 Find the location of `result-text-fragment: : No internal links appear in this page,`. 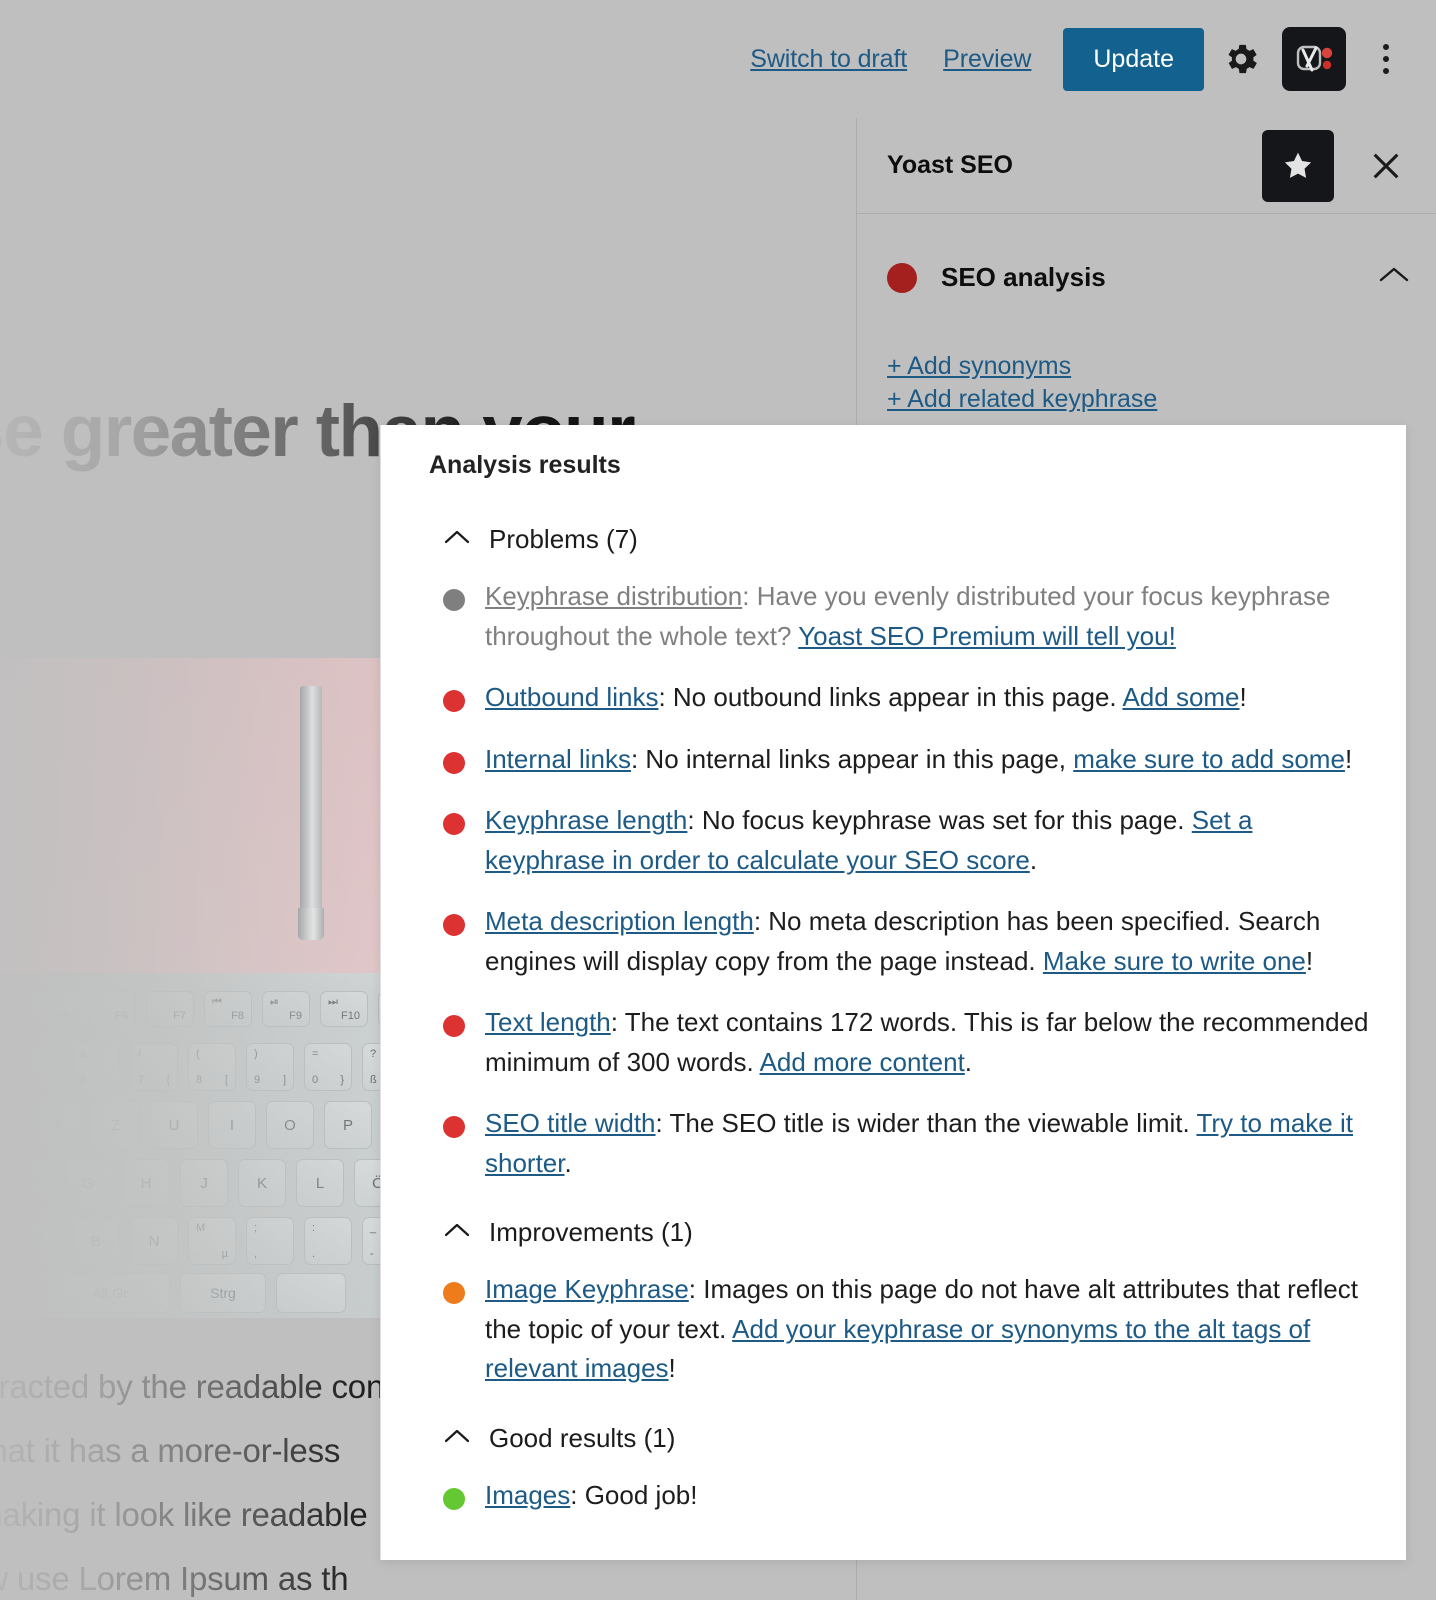

result-text-fragment: : No internal links appear in this page, is located at coordinates (852, 758).